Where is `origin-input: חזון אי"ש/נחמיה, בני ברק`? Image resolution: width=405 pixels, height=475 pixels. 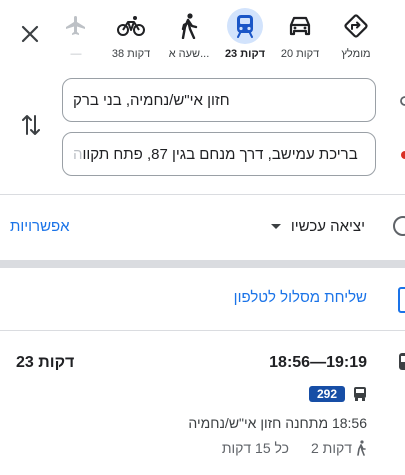
origin-input: חזון אי"ש/נחמיה, בני ברק is located at coordinates (219, 100).